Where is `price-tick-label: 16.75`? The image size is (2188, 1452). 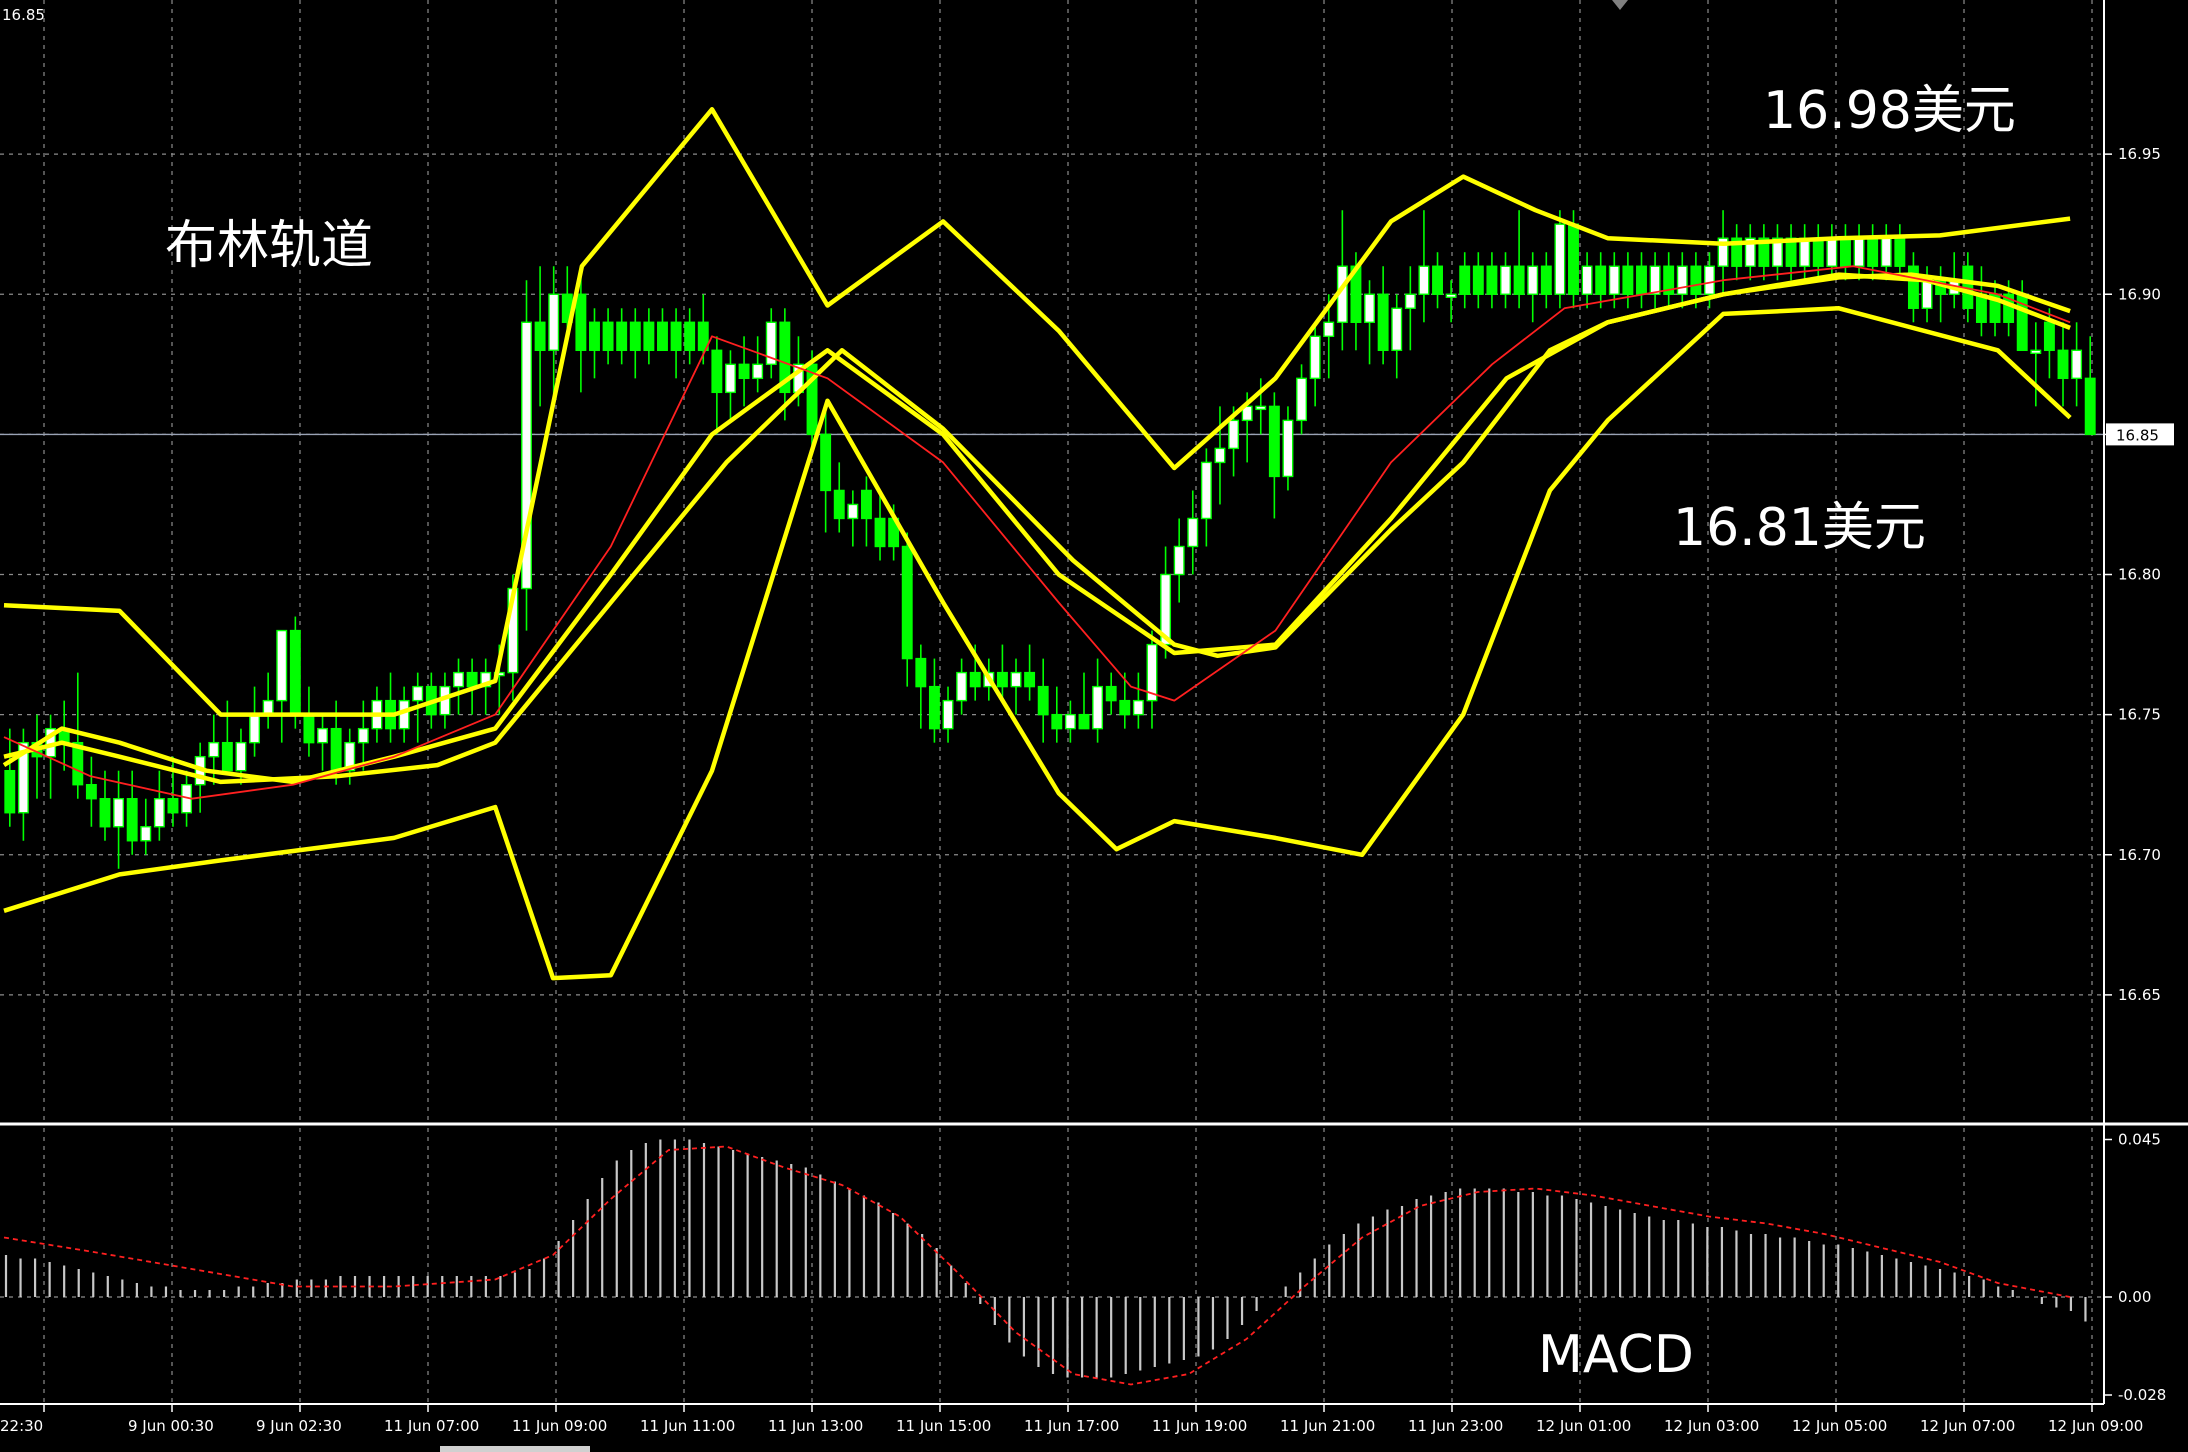
price-tick-label: 16.75 is located at coordinates (2139, 715).